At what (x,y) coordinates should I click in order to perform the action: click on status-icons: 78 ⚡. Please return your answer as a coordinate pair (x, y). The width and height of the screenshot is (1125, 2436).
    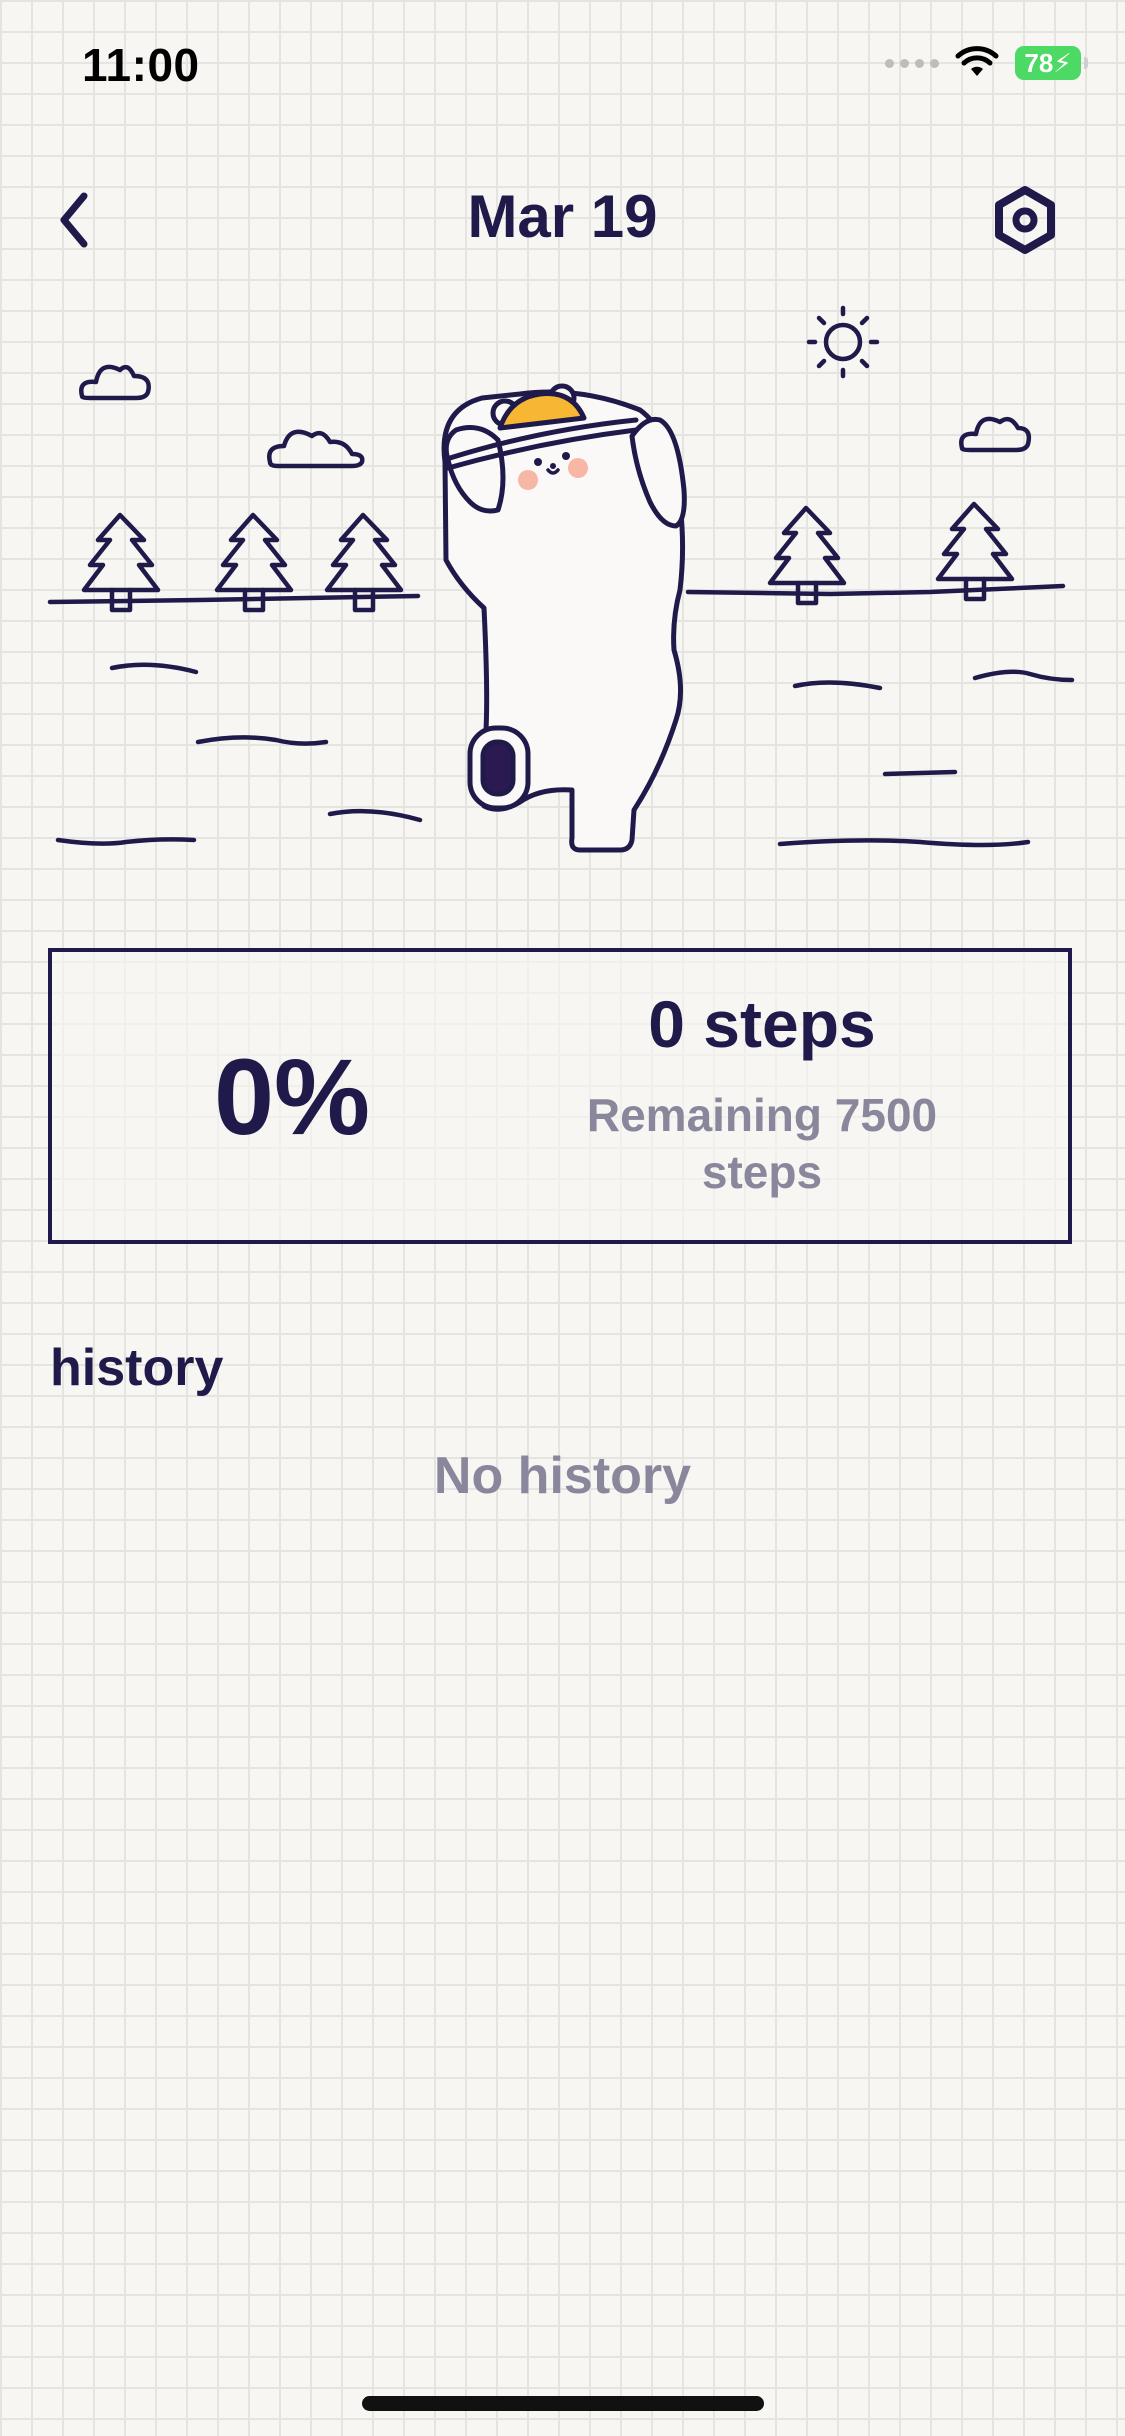
    Looking at the image, I should click on (986, 63).